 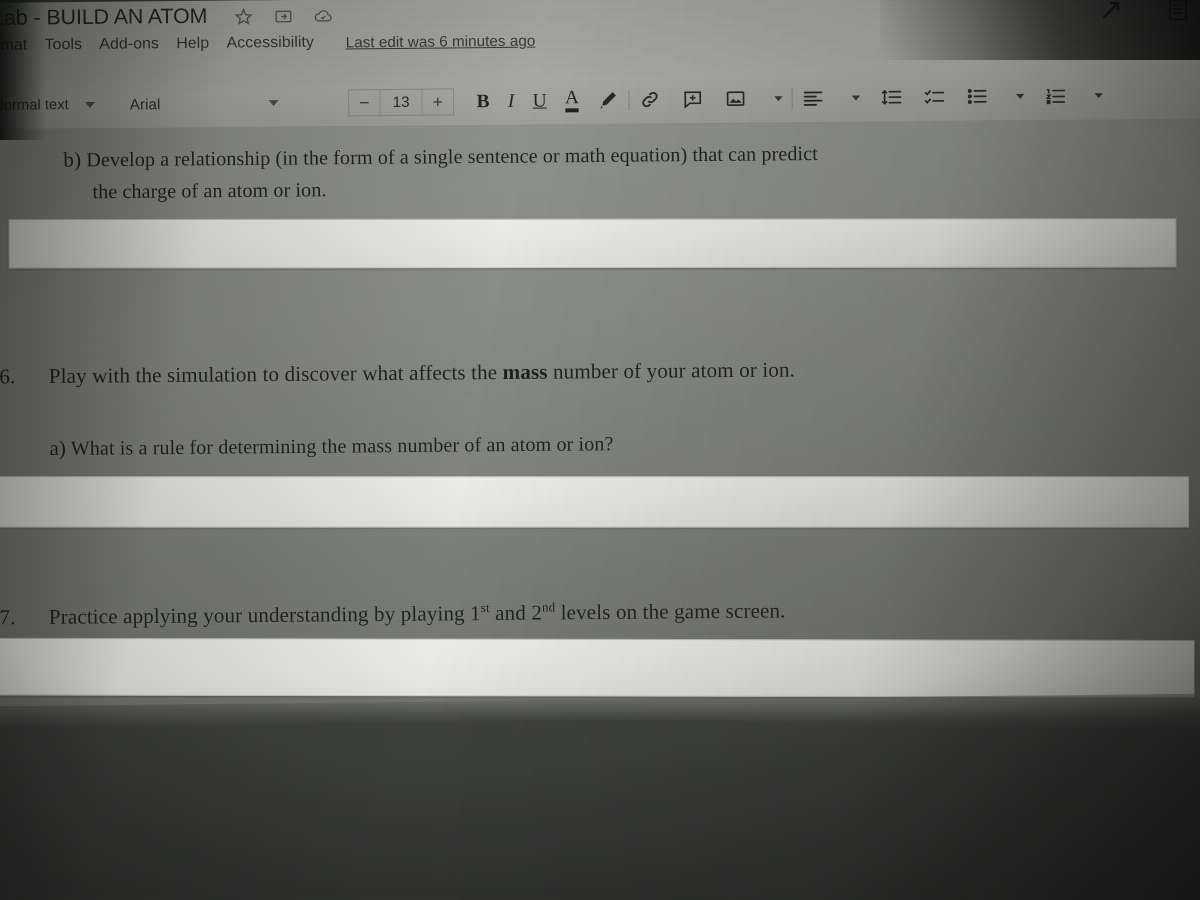 I want to click on font-family-dropdown: Arial, so click(x=232, y=103).